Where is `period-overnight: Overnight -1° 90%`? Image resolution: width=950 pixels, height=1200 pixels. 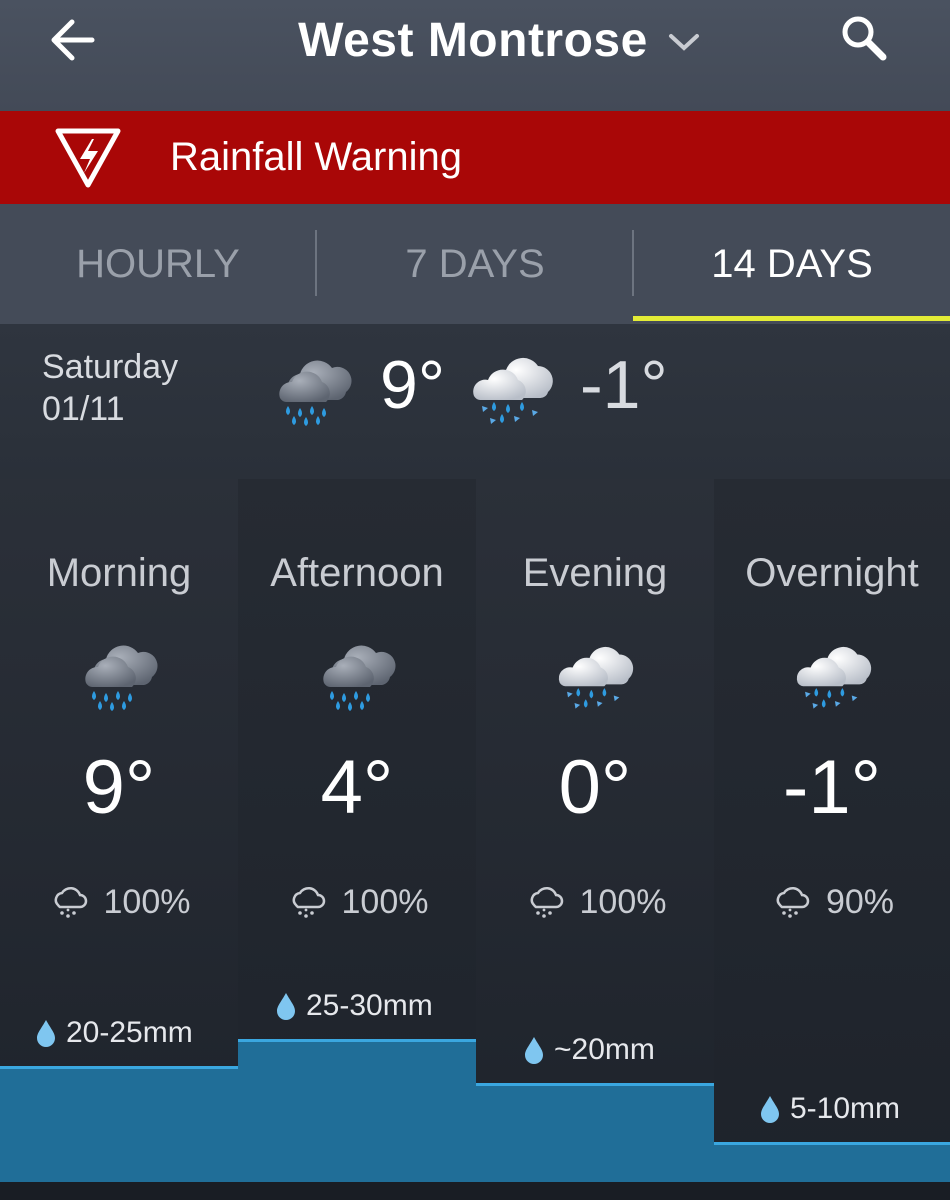 period-overnight: Overnight -1° 90% is located at coordinates (832, 830).